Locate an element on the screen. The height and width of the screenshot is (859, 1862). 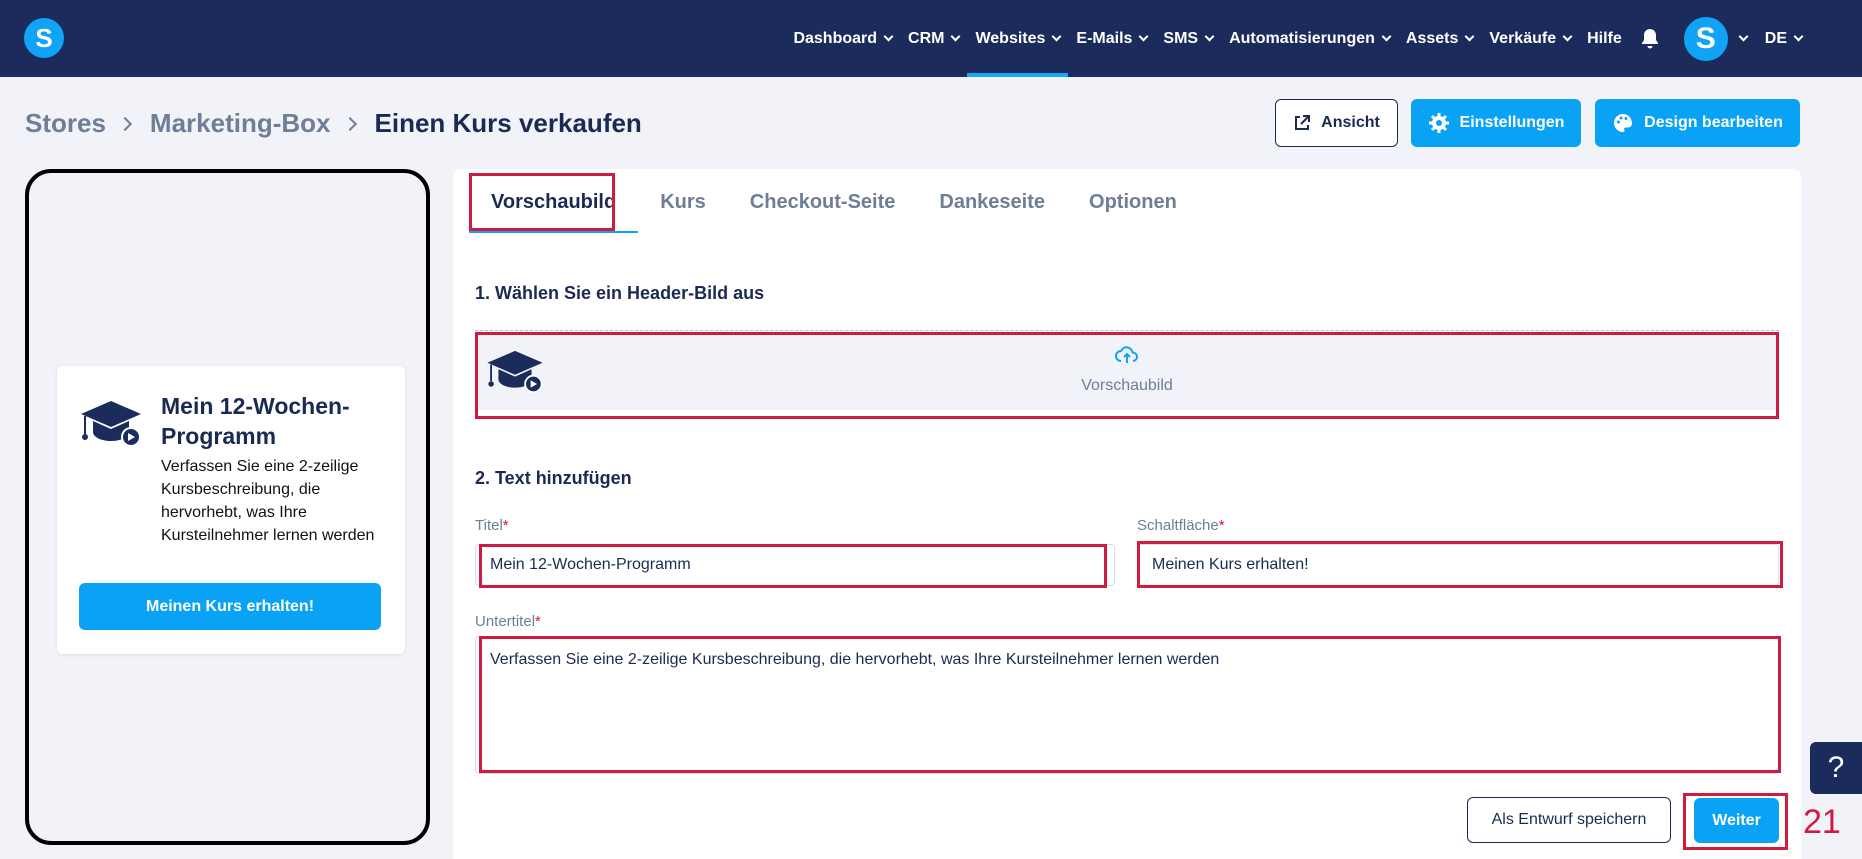
nav-item-emails: E-Mails is located at coordinates (1111, 38).